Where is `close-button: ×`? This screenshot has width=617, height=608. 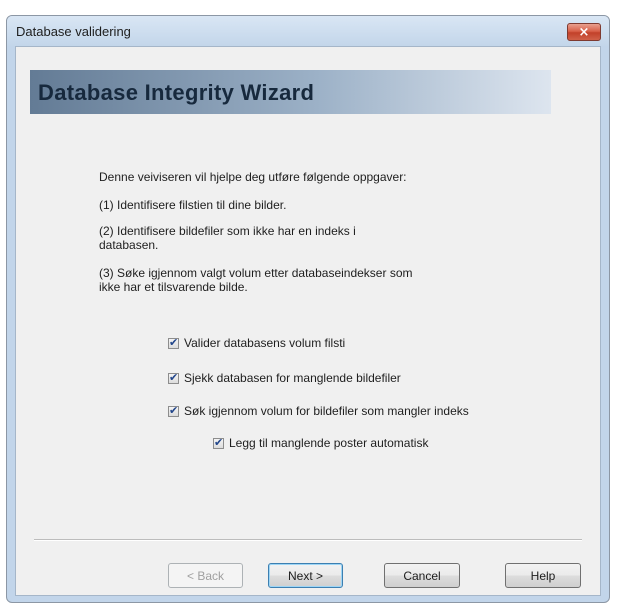 close-button: × is located at coordinates (584, 32).